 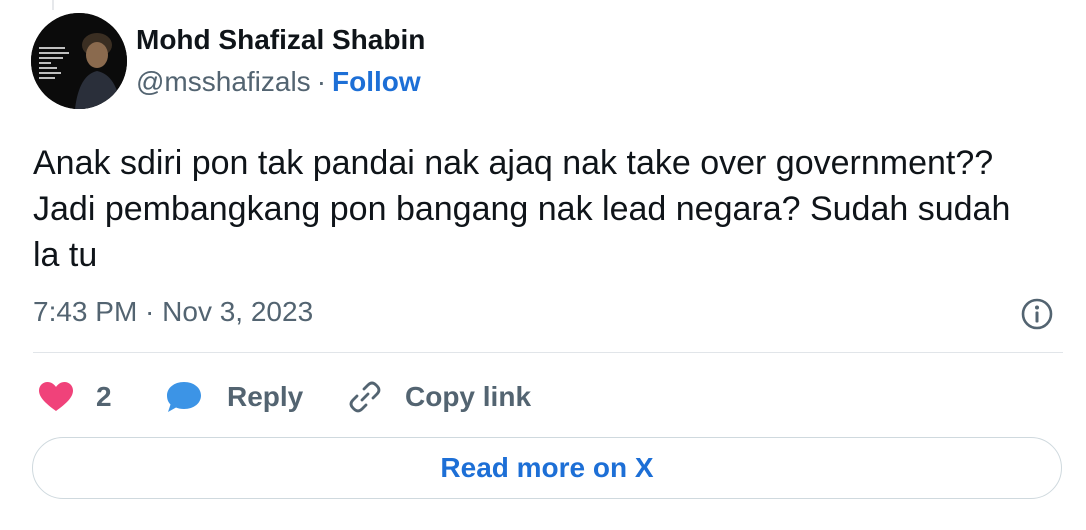 I want to click on author-handle-row: @msshafizals · Follow, so click(x=278, y=82).